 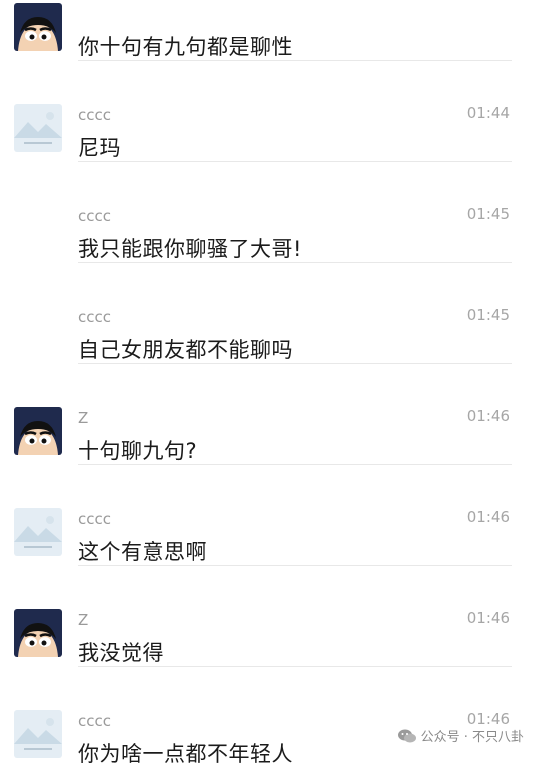 I want to click on chat-message: cccc 01:46 这个有意思啊, so click(x=271, y=515).